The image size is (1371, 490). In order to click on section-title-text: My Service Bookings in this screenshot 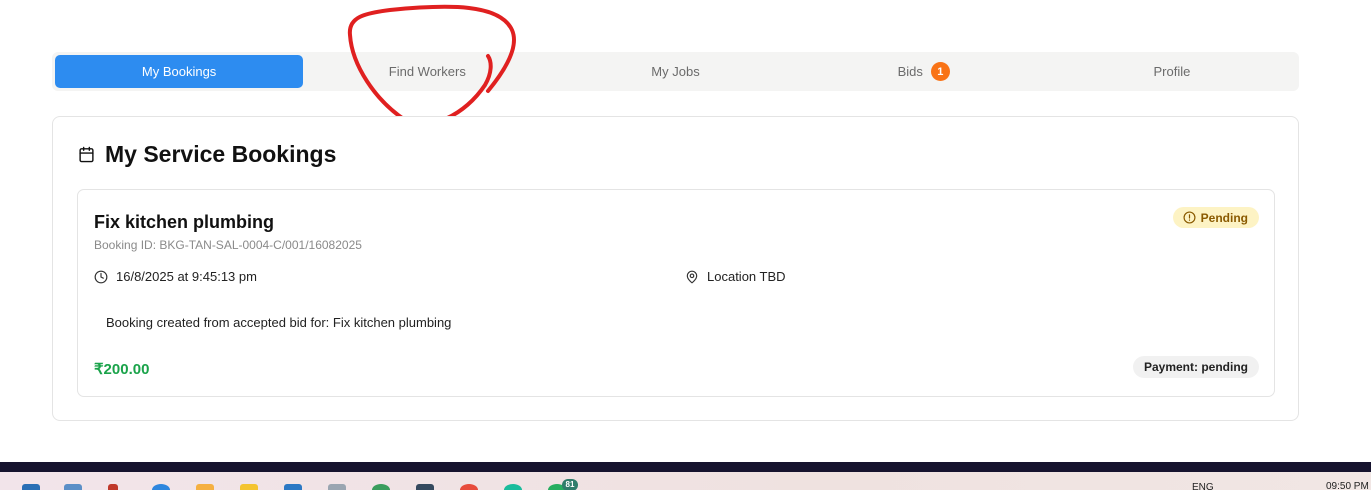, I will do `click(221, 154)`.